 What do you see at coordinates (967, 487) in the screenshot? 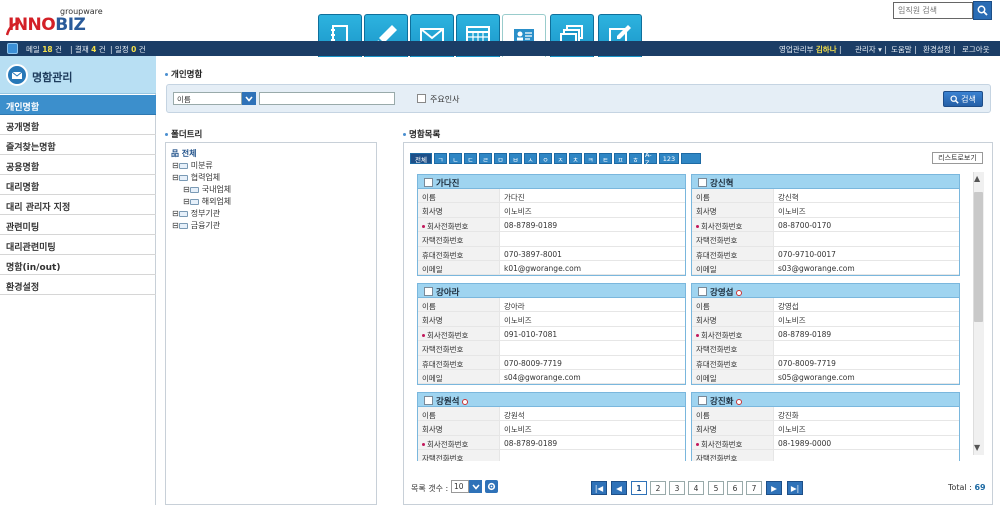
I see `total-count: Total : 69` at bounding box center [967, 487].